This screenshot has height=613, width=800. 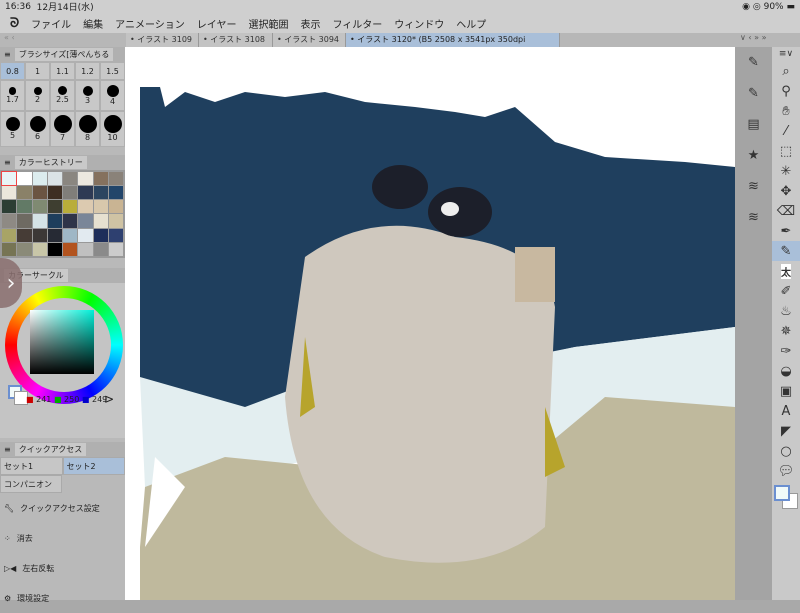 What do you see at coordinates (786, 471) in the screenshot?
I see `balloon-tool-icon: 💬︎` at bounding box center [786, 471].